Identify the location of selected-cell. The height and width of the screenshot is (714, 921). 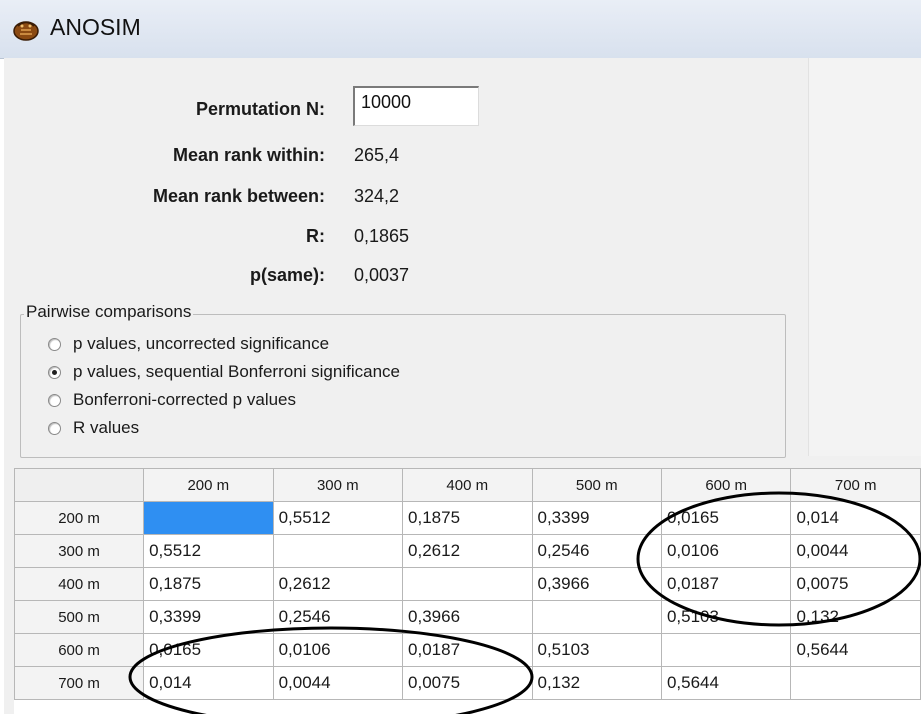
(208, 518).